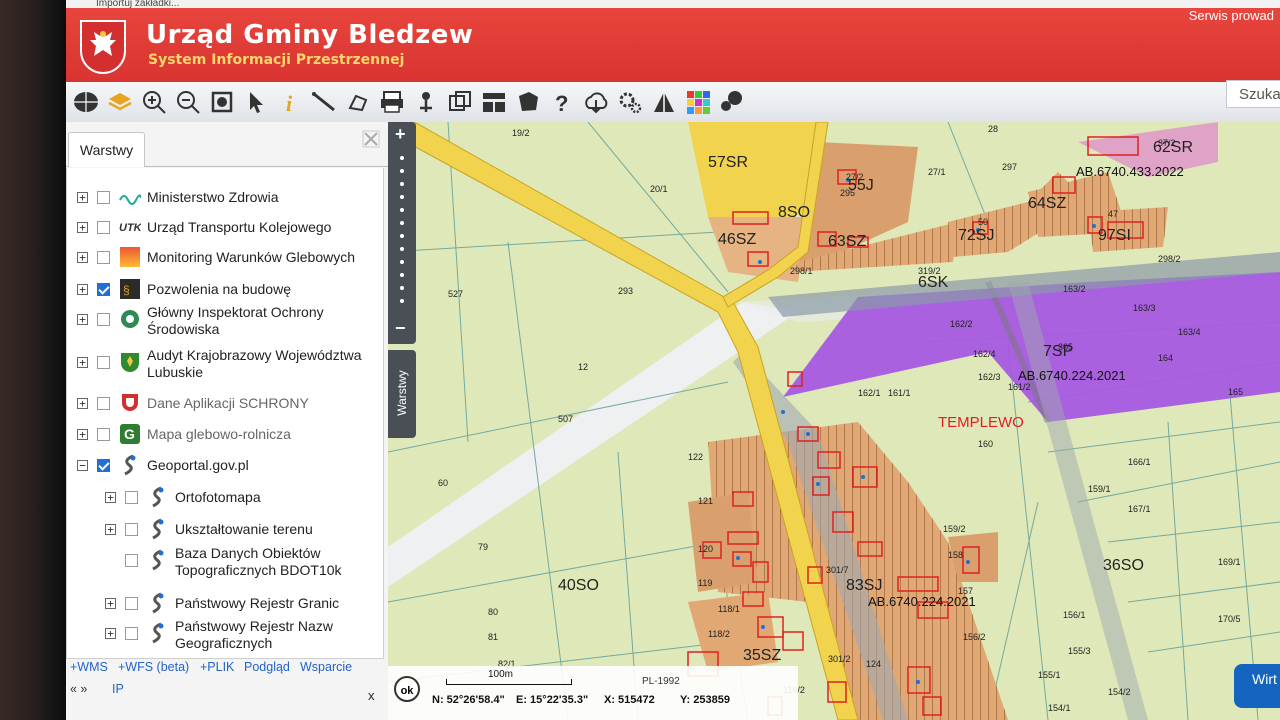 This screenshot has height=720, width=1280. Describe the element at coordinates (1114, 235) in the screenshot. I see `zone-label: 97SI` at that location.